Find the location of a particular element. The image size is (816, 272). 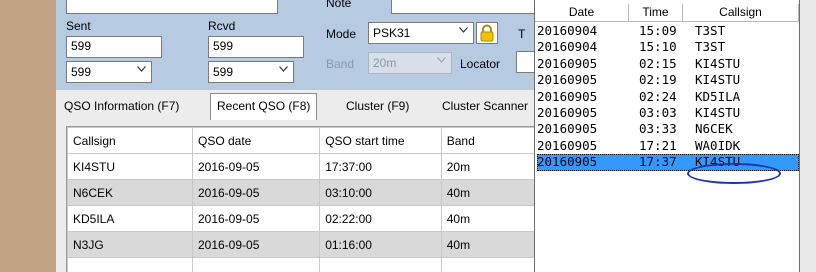

lock-icon is located at coordinates (487, 35).